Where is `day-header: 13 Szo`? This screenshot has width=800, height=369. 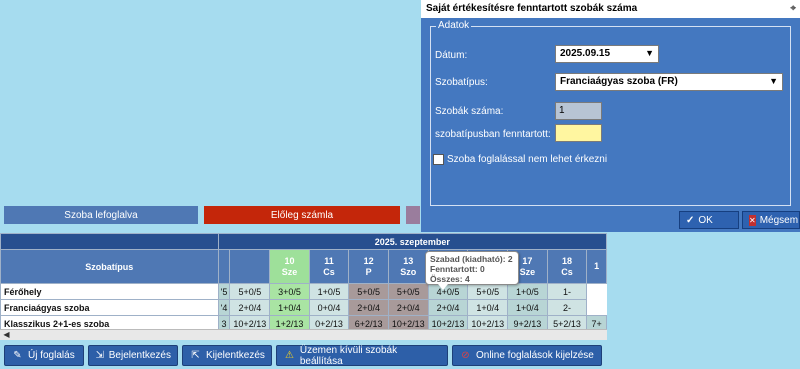 day-header: 13 Szo is located at coordinates (408, 266).